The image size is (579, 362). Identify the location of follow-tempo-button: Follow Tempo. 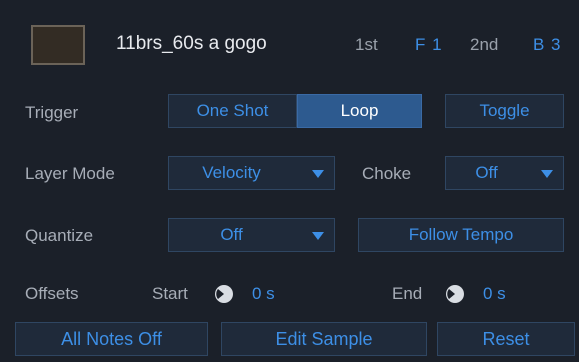
(461, 235).